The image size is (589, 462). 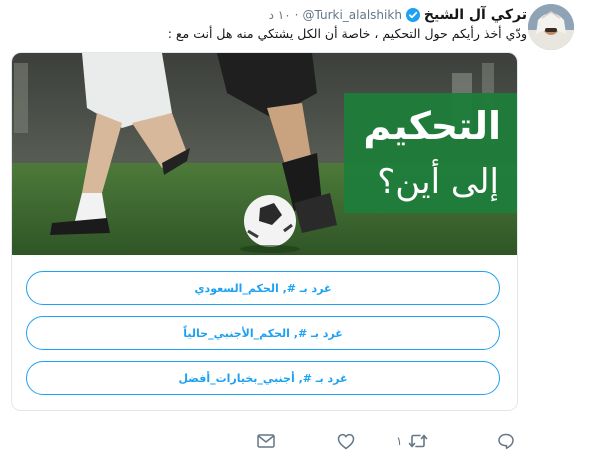 I want to click on card-image-subtitle: إلى أين؟, so click(x=438, y=182).